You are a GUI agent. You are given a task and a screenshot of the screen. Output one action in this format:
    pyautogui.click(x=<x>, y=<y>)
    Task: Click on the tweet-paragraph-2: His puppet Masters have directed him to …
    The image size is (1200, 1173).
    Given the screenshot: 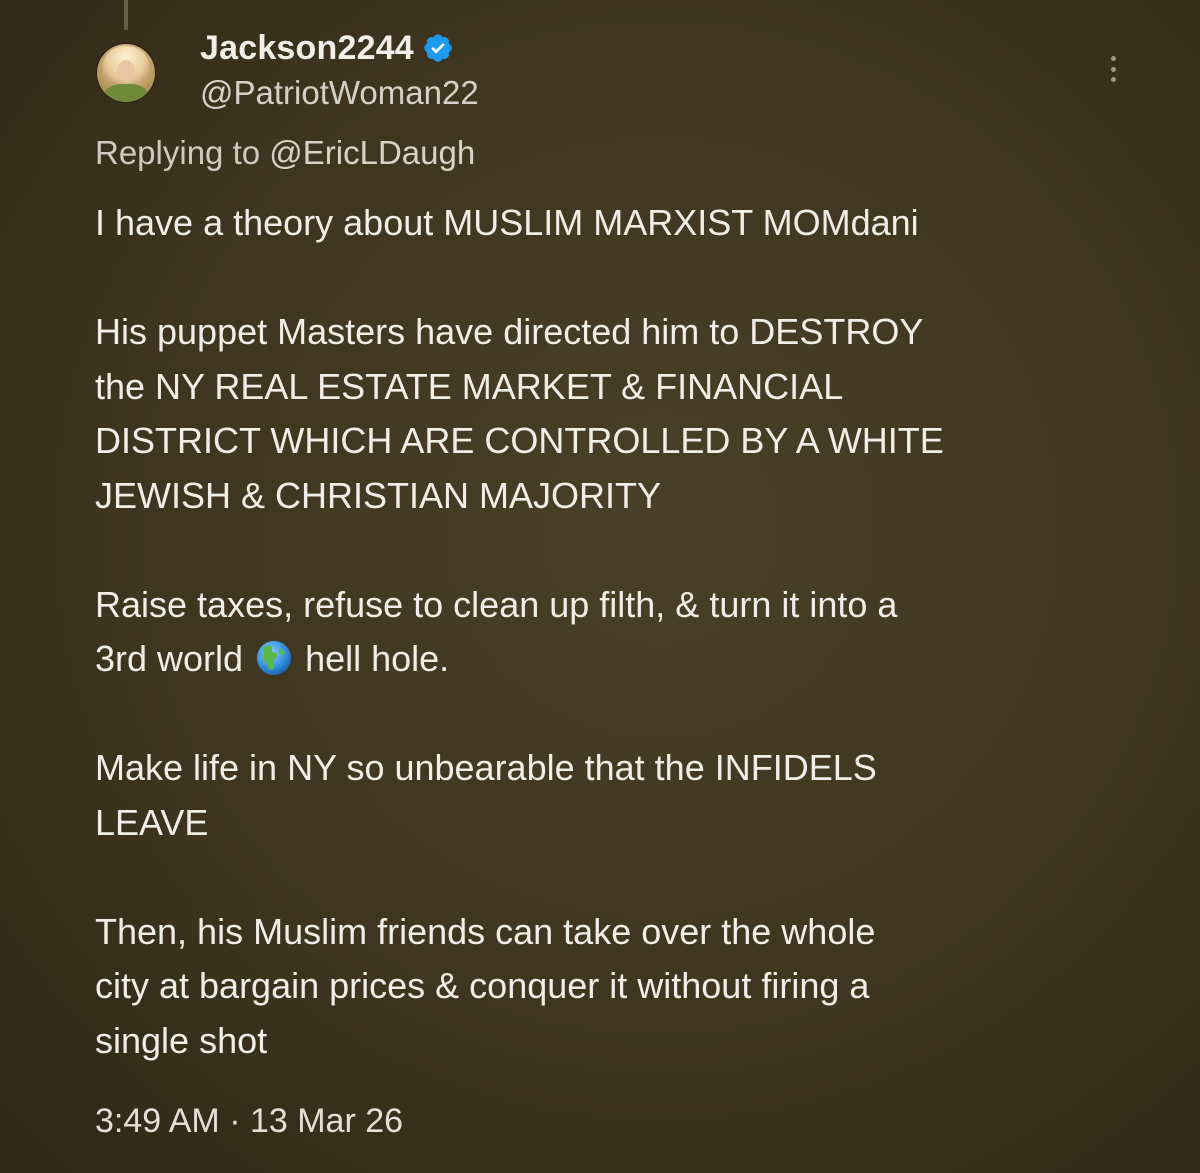 What is the action you would take?
    pyautogui.click(x=519, y=413)
    